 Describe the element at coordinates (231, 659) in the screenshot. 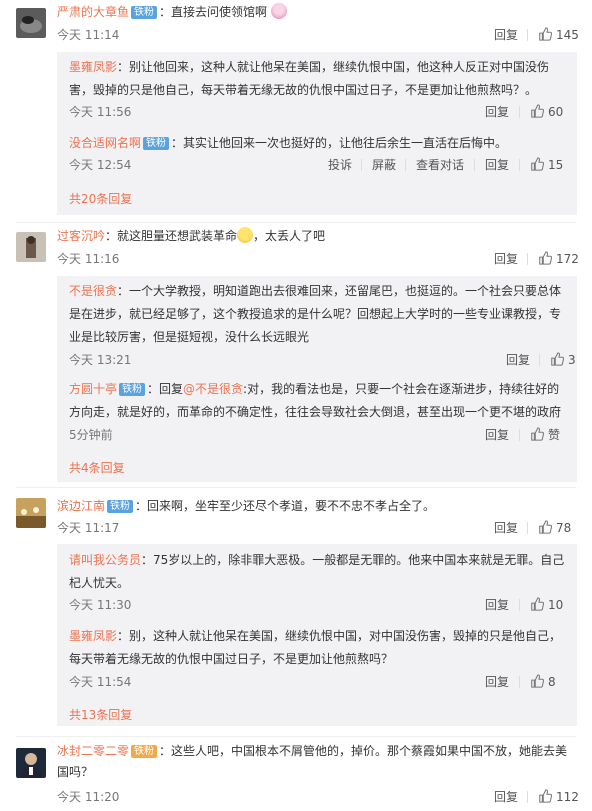

I see `reply-text: 每天带着无缘无故的仇恨中国过日子，不是更加让他煎熬吗？` at that location.